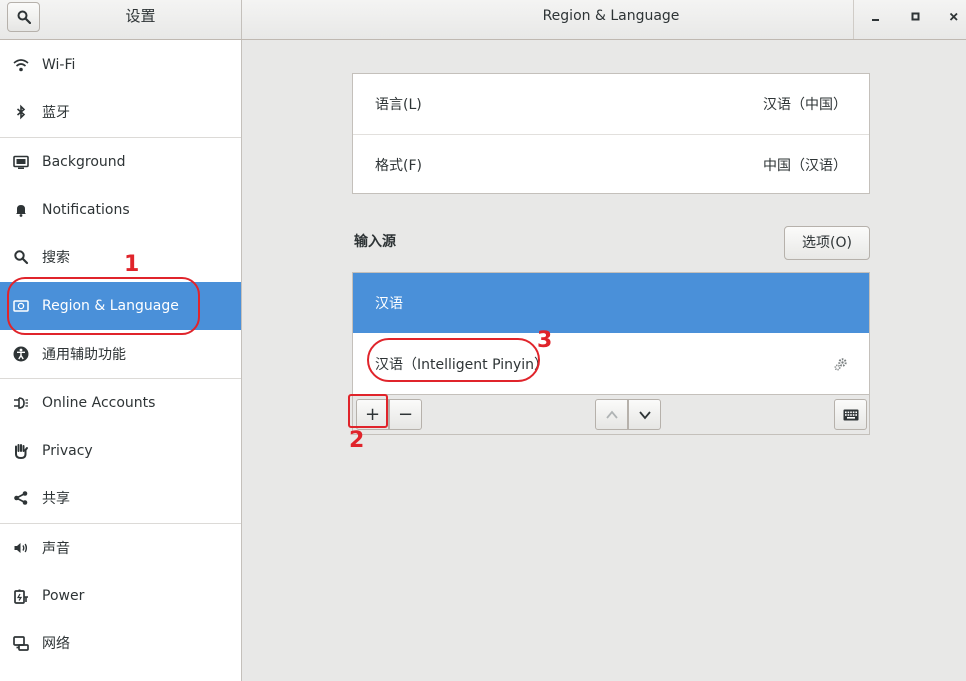 This screenshot has width=966, height=681. Describe the element at coordinates (56, 644) in the screenshot. I see `sidebar-item-label: 网络` at that location.